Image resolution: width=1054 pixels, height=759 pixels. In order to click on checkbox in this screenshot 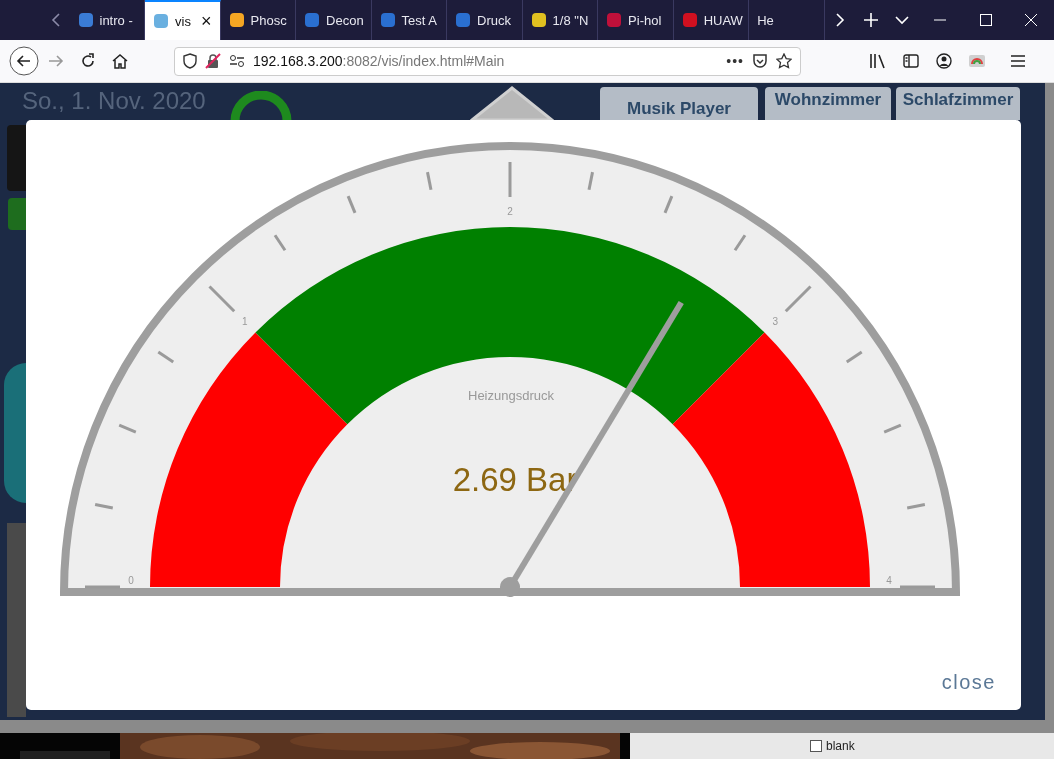, I will do `click(816, 746)`.